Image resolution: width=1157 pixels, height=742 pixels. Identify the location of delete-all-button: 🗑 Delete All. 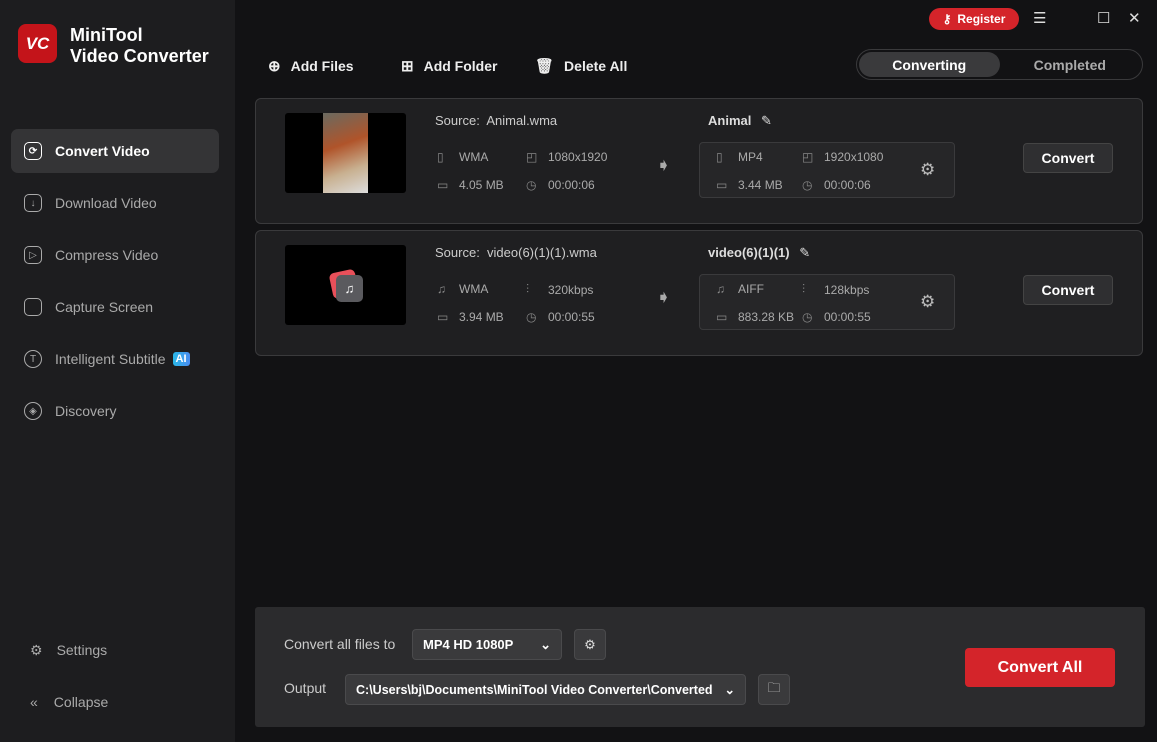
(581, 66).